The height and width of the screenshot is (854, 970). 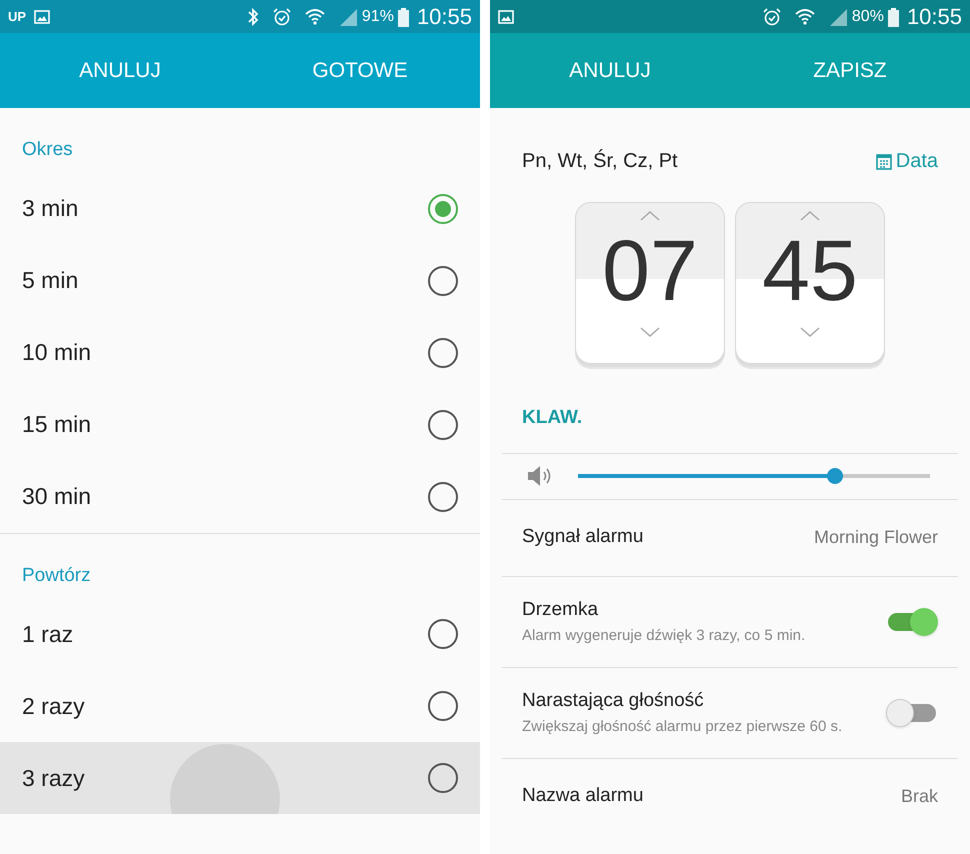 What do you see at coordinates (240, 280) in the screenshot?
I see `option-row: 5 min` at bounding box center [240, 280].